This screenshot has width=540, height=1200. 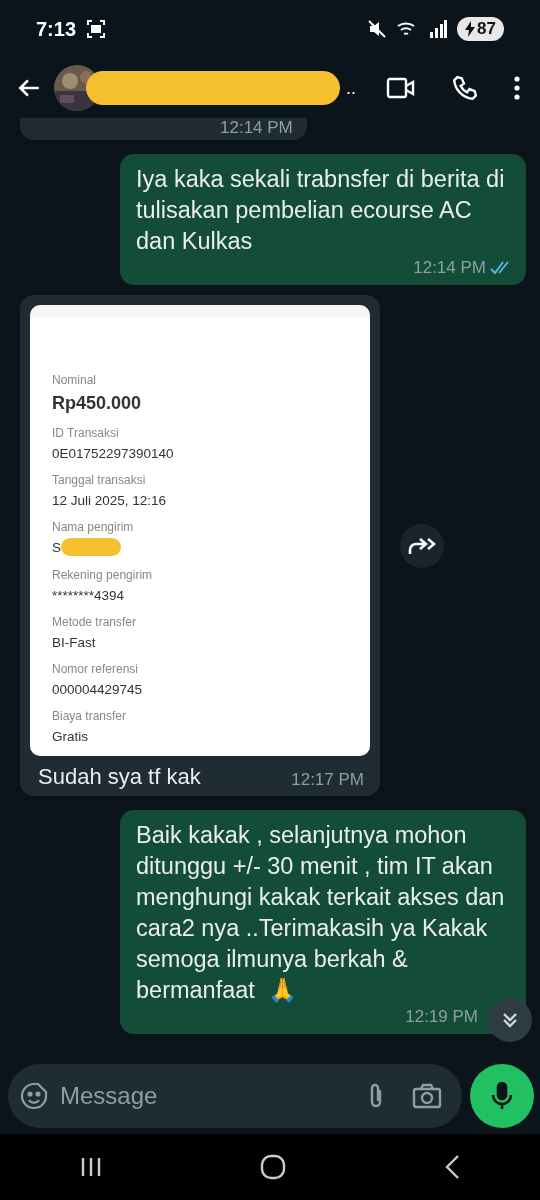 What do you see at coordinates (441, 1017) in the screenshot?
I see `message-time: 12:19 PM` at bounding box center [441, 1017].